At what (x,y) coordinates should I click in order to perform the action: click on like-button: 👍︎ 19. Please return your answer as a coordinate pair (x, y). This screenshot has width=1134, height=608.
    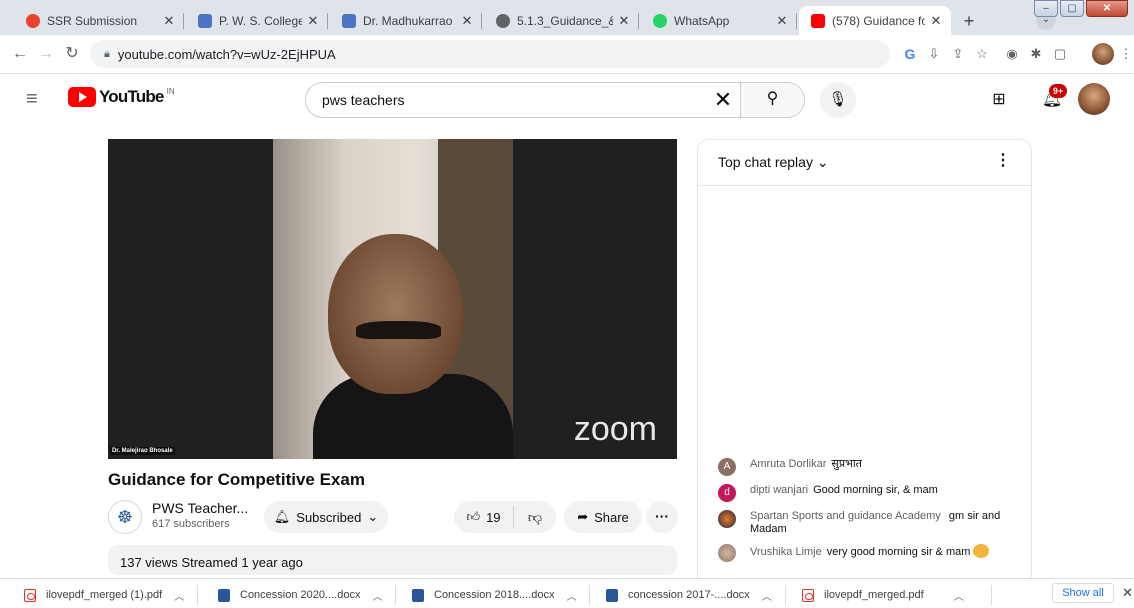
    Looking at the image, I should click on (484, 517).